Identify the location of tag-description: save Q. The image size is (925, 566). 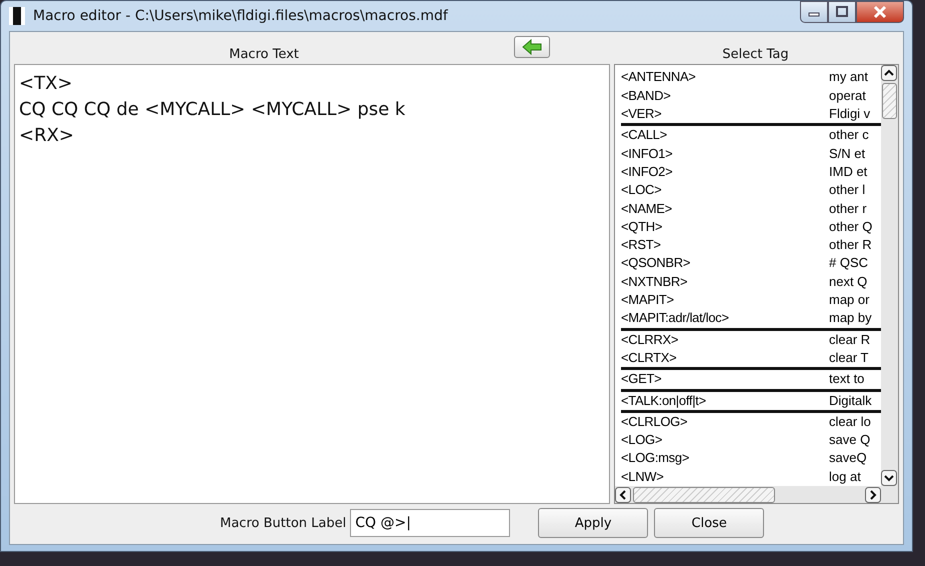
(855, 440).